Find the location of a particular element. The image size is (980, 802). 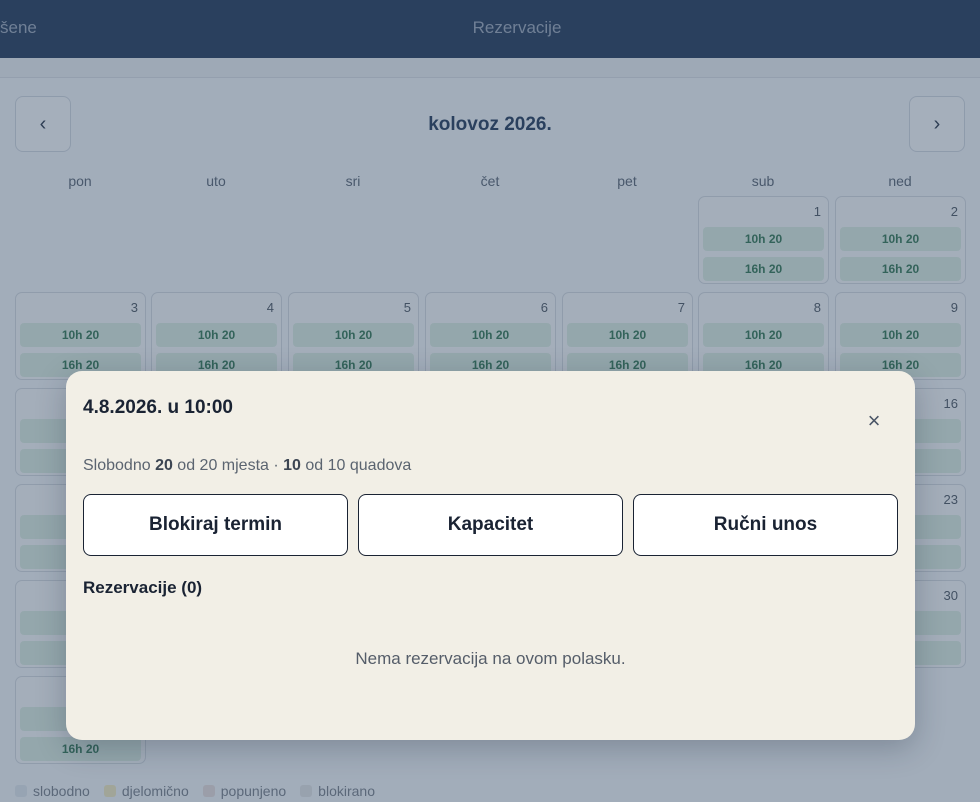

empty-state-text: Nema rezervacija na ovom polasku. is located at coordinates (490, 658).